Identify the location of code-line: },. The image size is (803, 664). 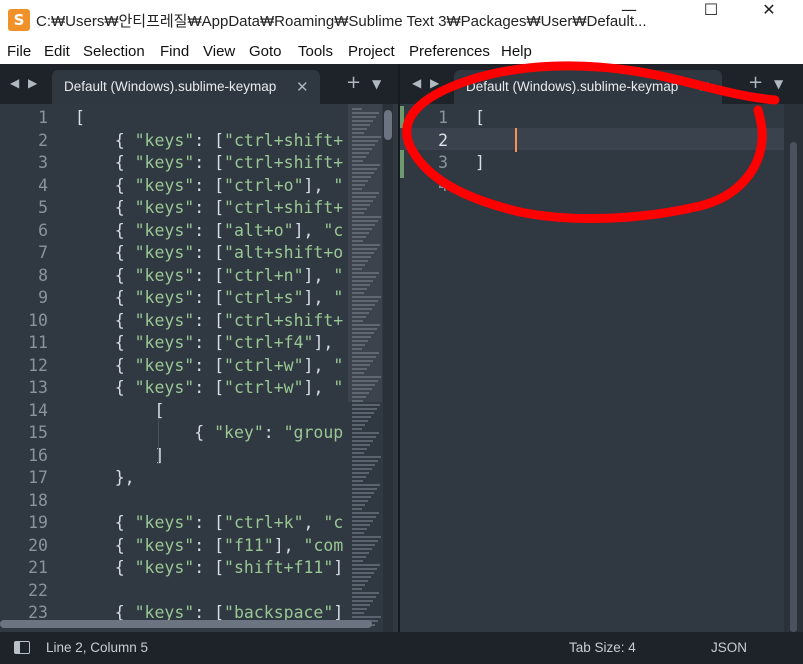
(105, 477).